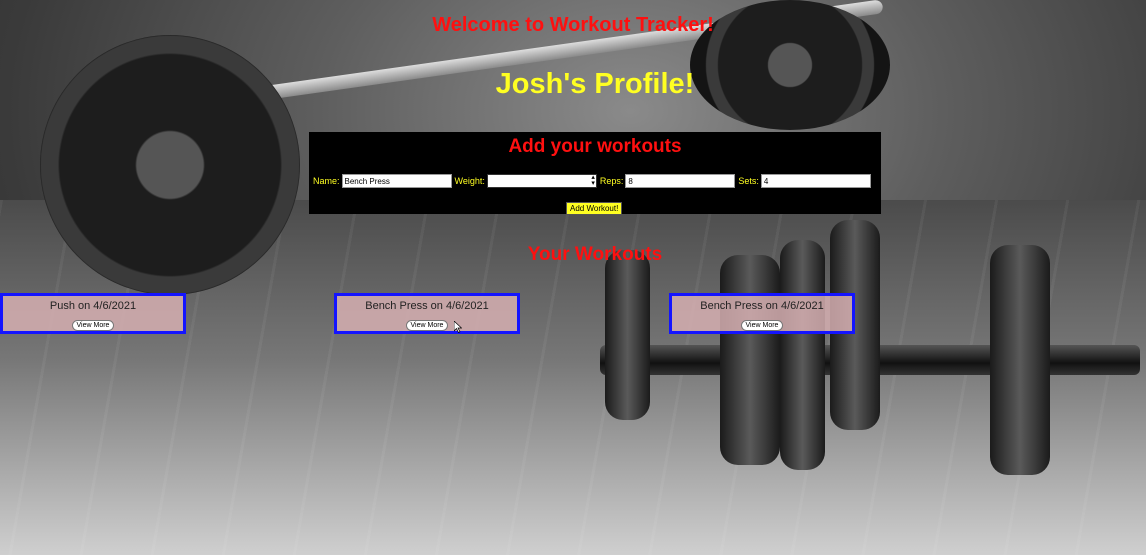 This screenshot has height=555, width=1146. What do you see at coordinates (469, 181) in the screenshot?
I see `weight-label: Weight:` at bounding box center [469, 181].